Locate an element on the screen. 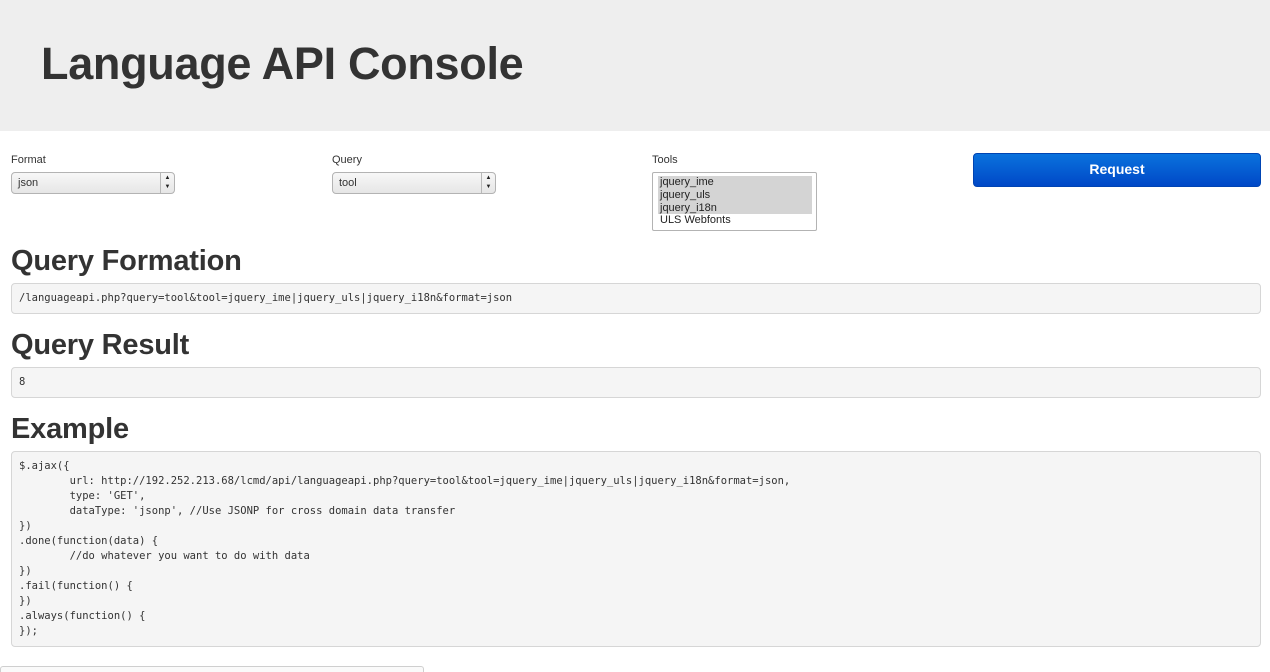 Image resolution: width=1270 pixels, height=672 pixels. query-formation-heading: Query Formation is located at coordinates (126, 261).